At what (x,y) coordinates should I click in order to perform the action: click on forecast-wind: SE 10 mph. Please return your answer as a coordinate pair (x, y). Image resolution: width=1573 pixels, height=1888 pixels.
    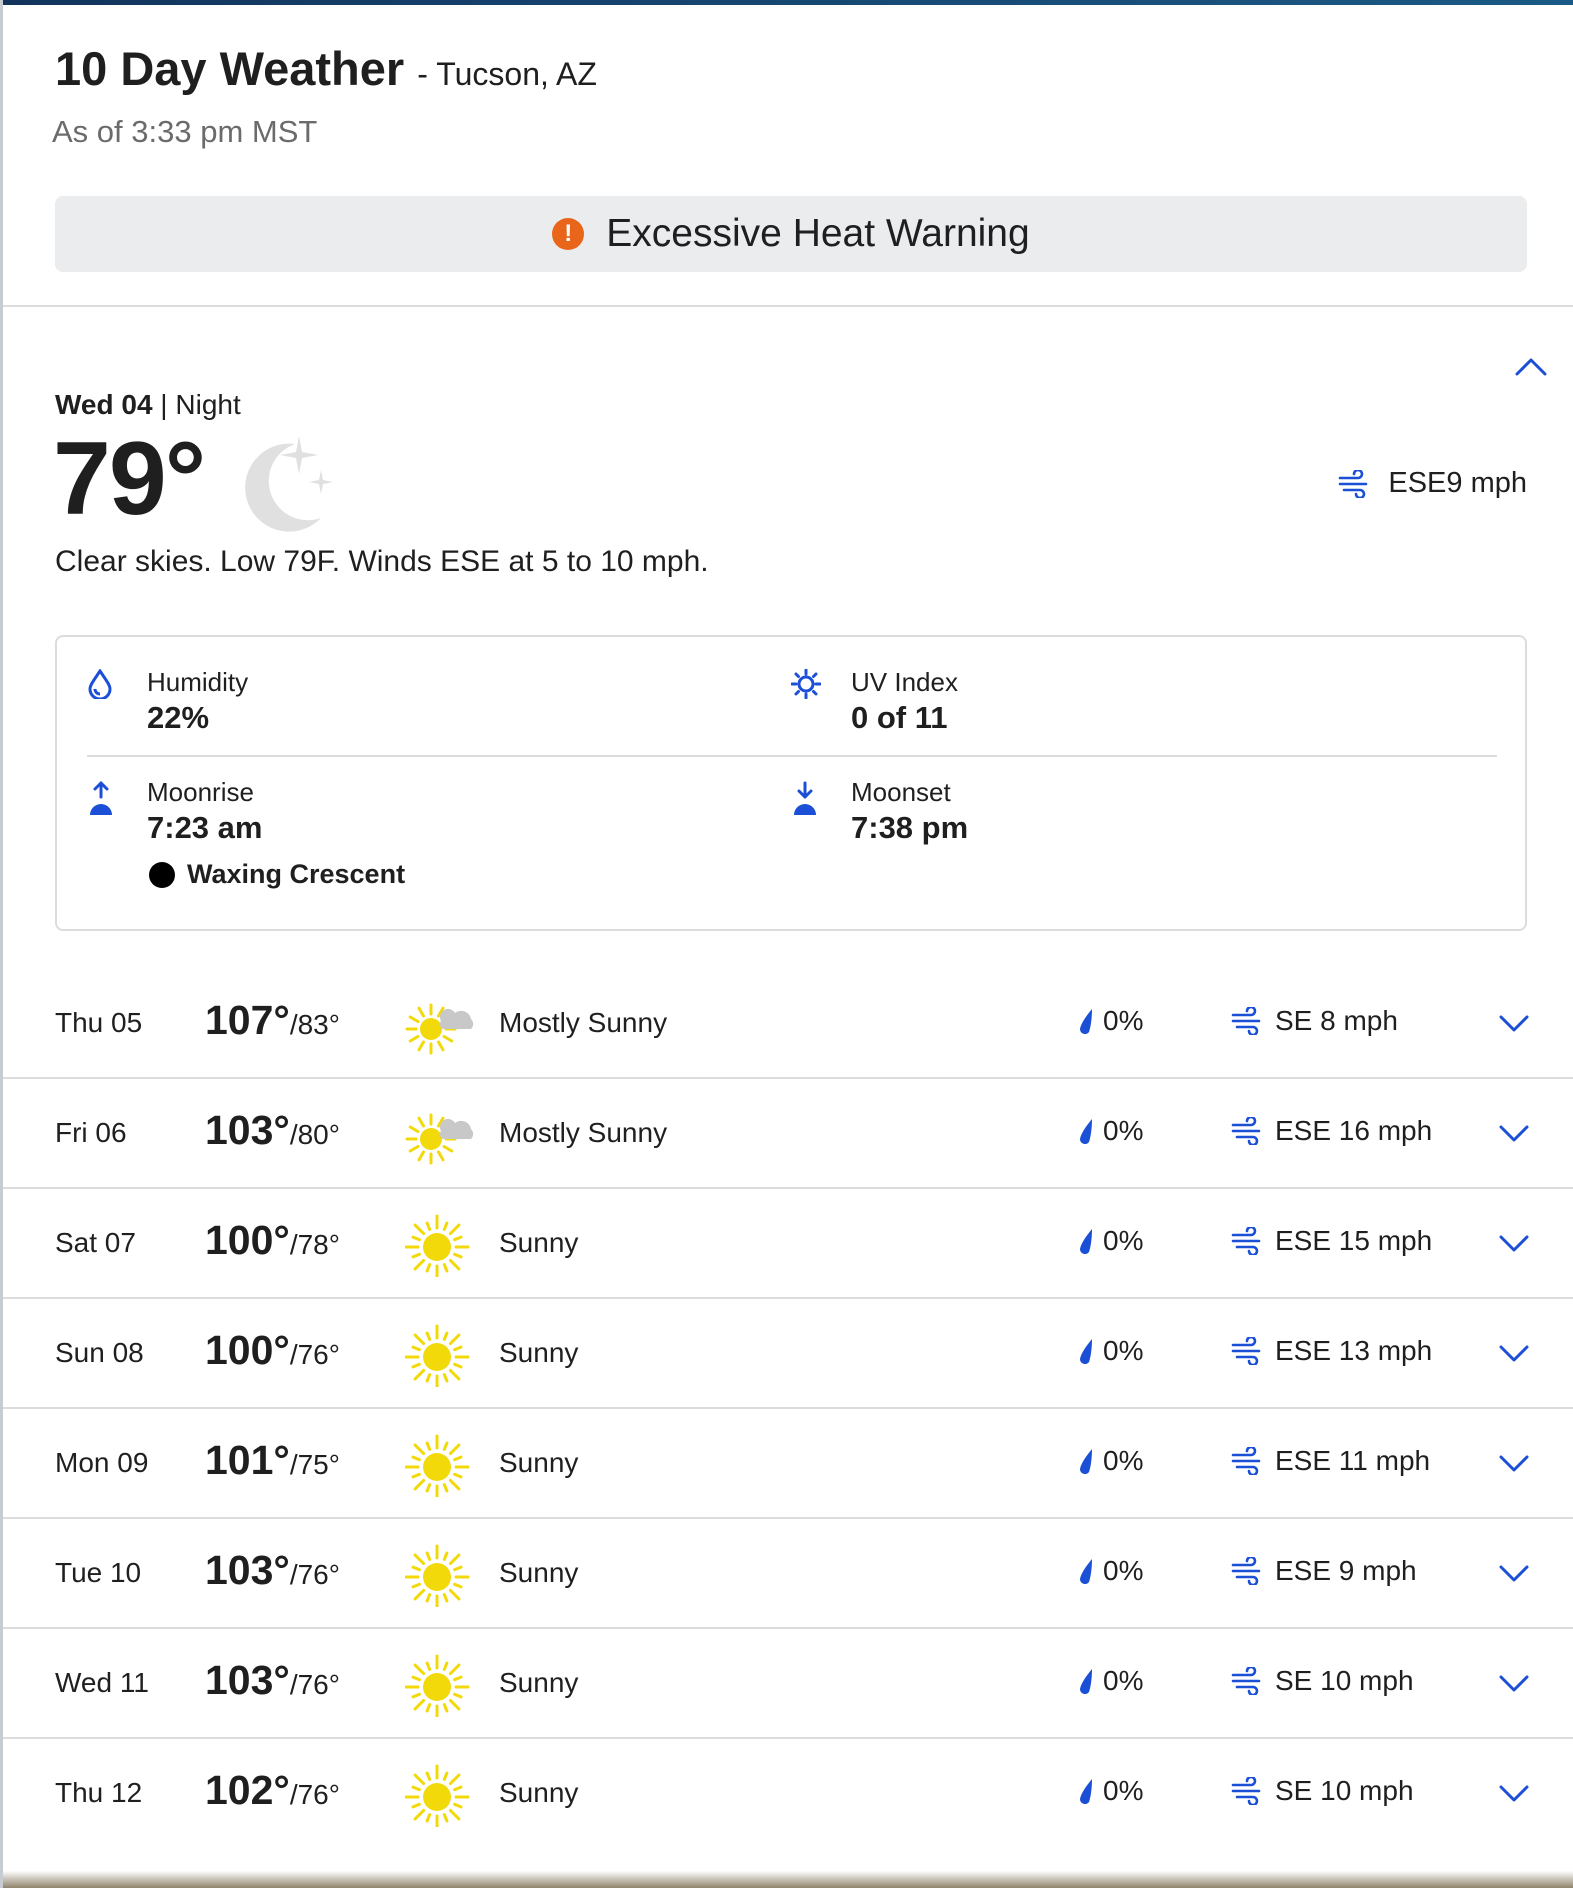
    Looking at the image, I should click on (1322, 1681).